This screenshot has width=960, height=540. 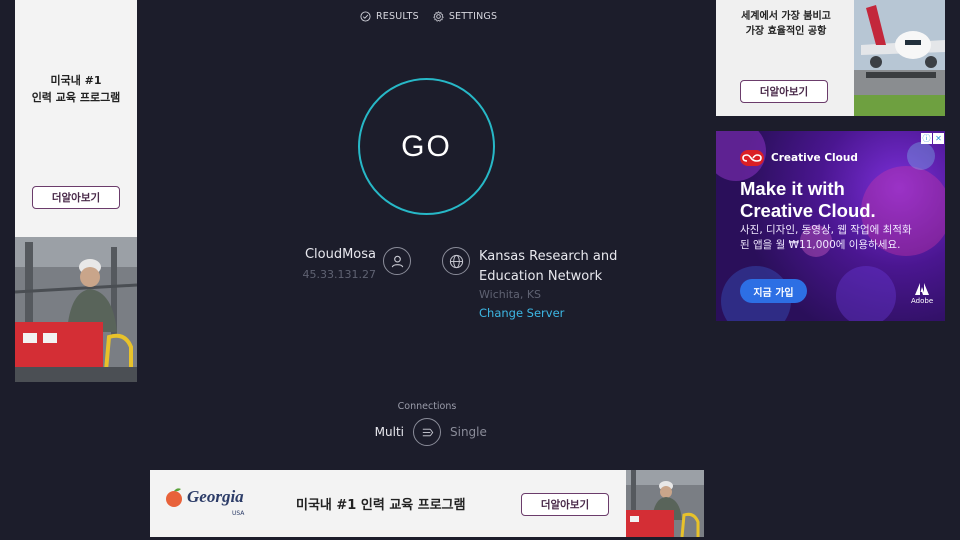 I want to click on multi-option: Multi, so click(x=383, y=432).